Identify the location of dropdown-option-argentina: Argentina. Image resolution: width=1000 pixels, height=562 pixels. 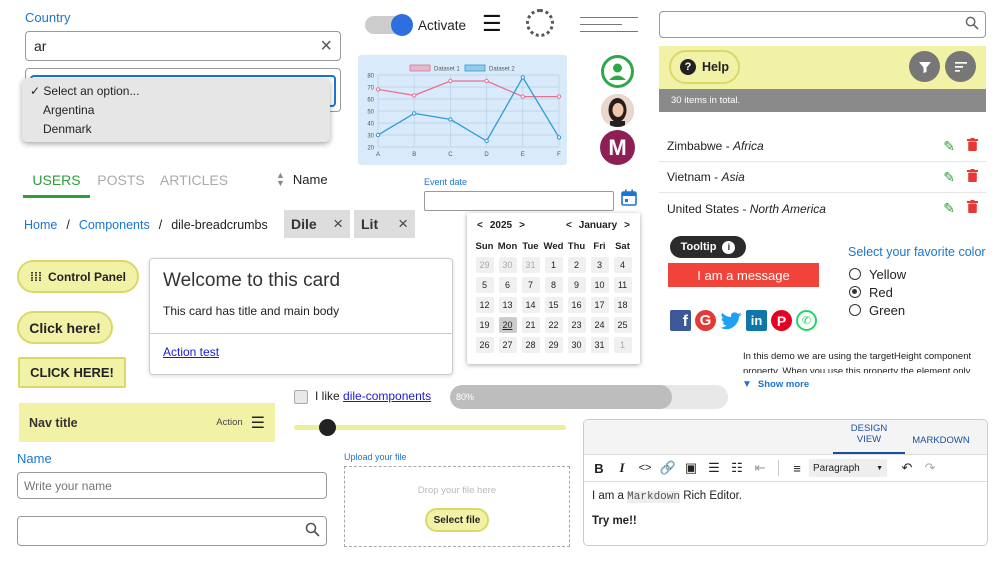
(180, 110).